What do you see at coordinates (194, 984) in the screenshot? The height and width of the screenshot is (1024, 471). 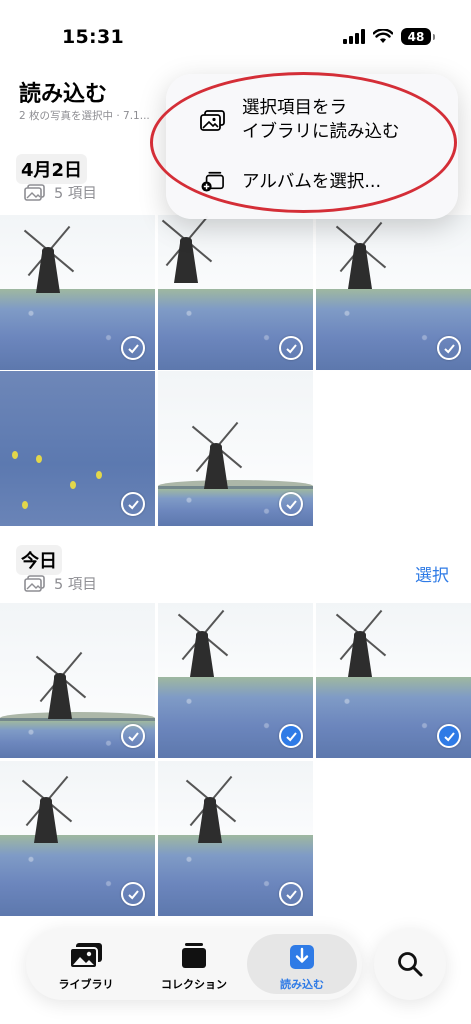 I see `tab-label: コレクション` at bounding box center [194, 984].